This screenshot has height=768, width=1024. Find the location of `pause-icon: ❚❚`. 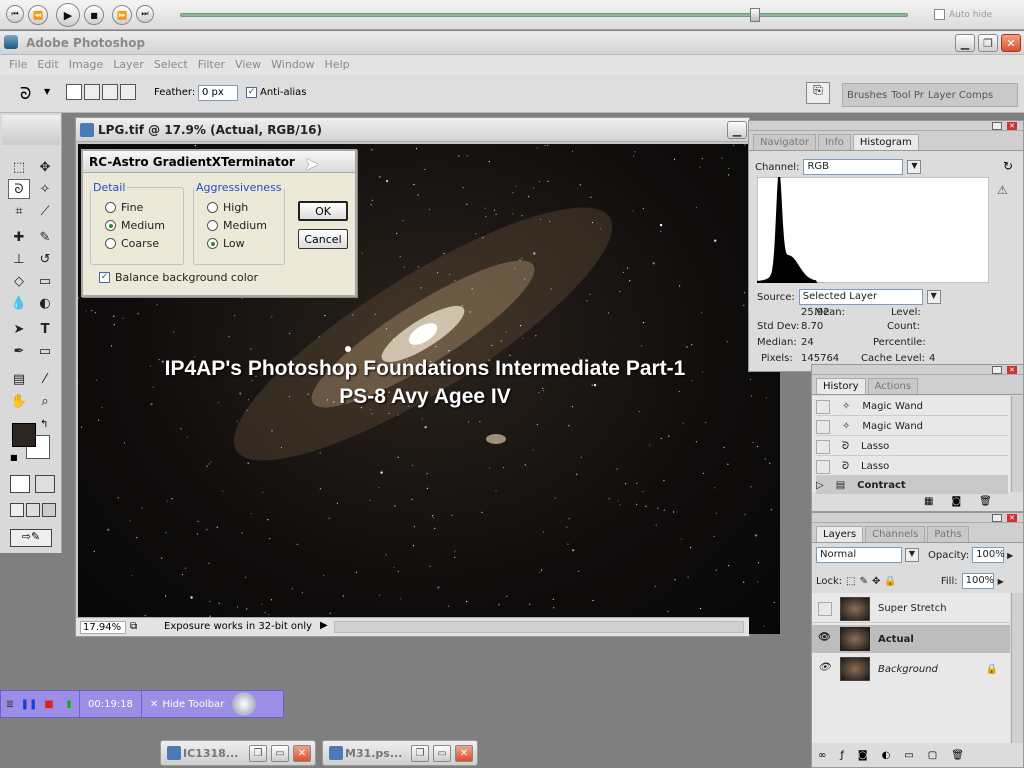

pause-icon: ❚❚ is located at coordinates (29, 704).